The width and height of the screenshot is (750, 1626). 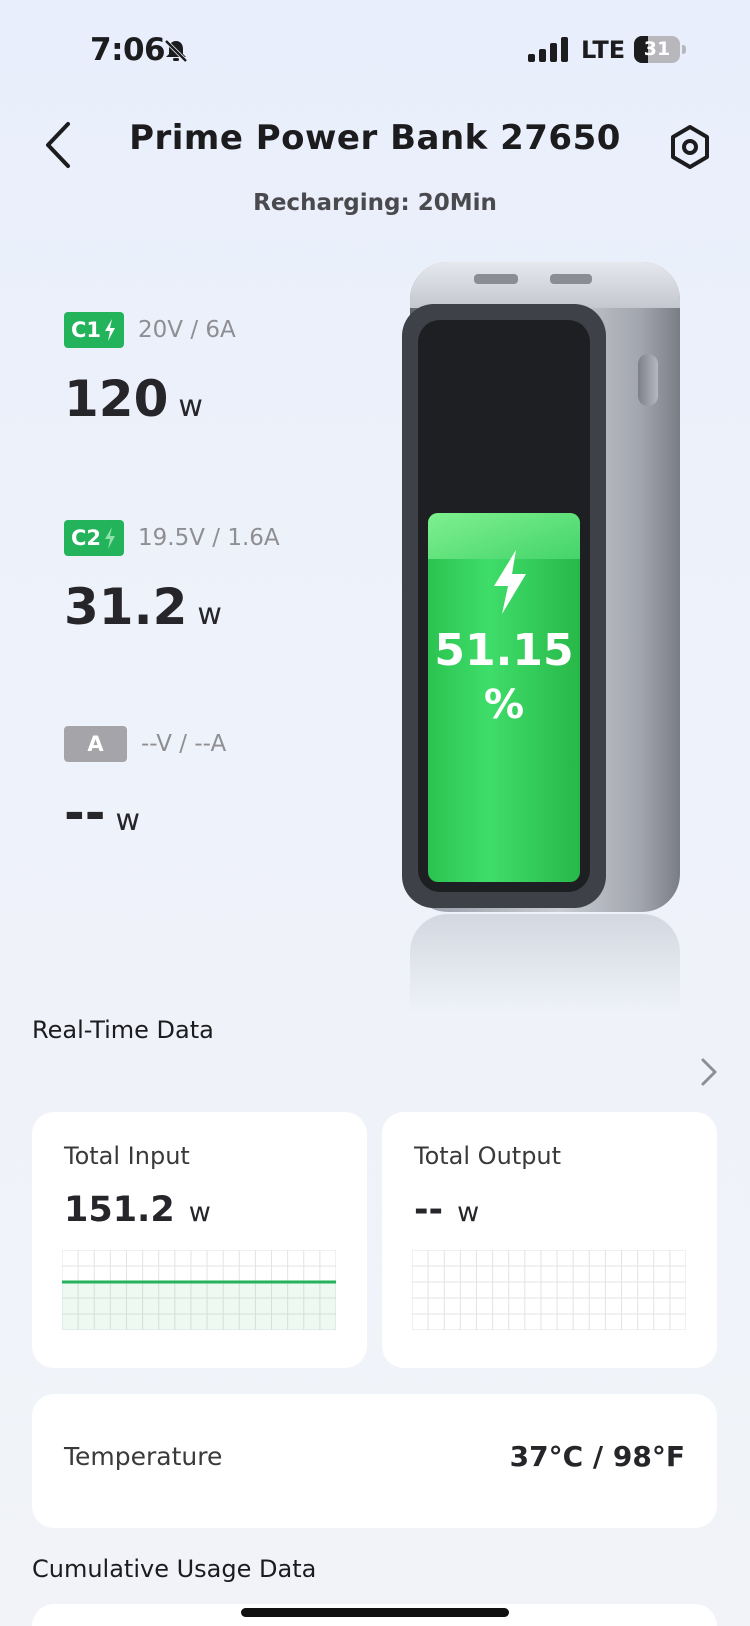 I want to click on total-input-value: 151.2, so click(x=119, y=1210).